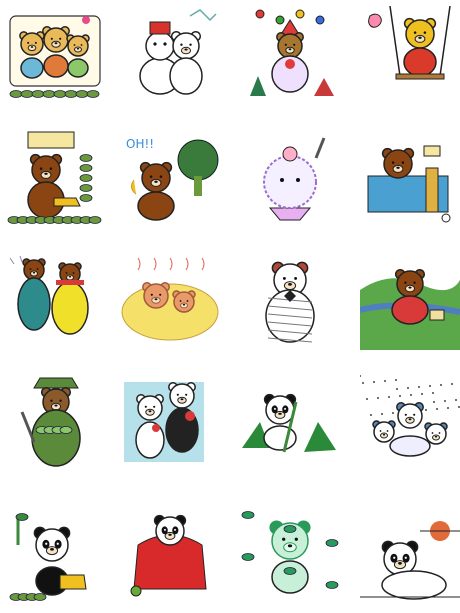 The width and height of the screenshot is (460, 613). I want to click on panda-sunset-icon-art, so click(410, 560).